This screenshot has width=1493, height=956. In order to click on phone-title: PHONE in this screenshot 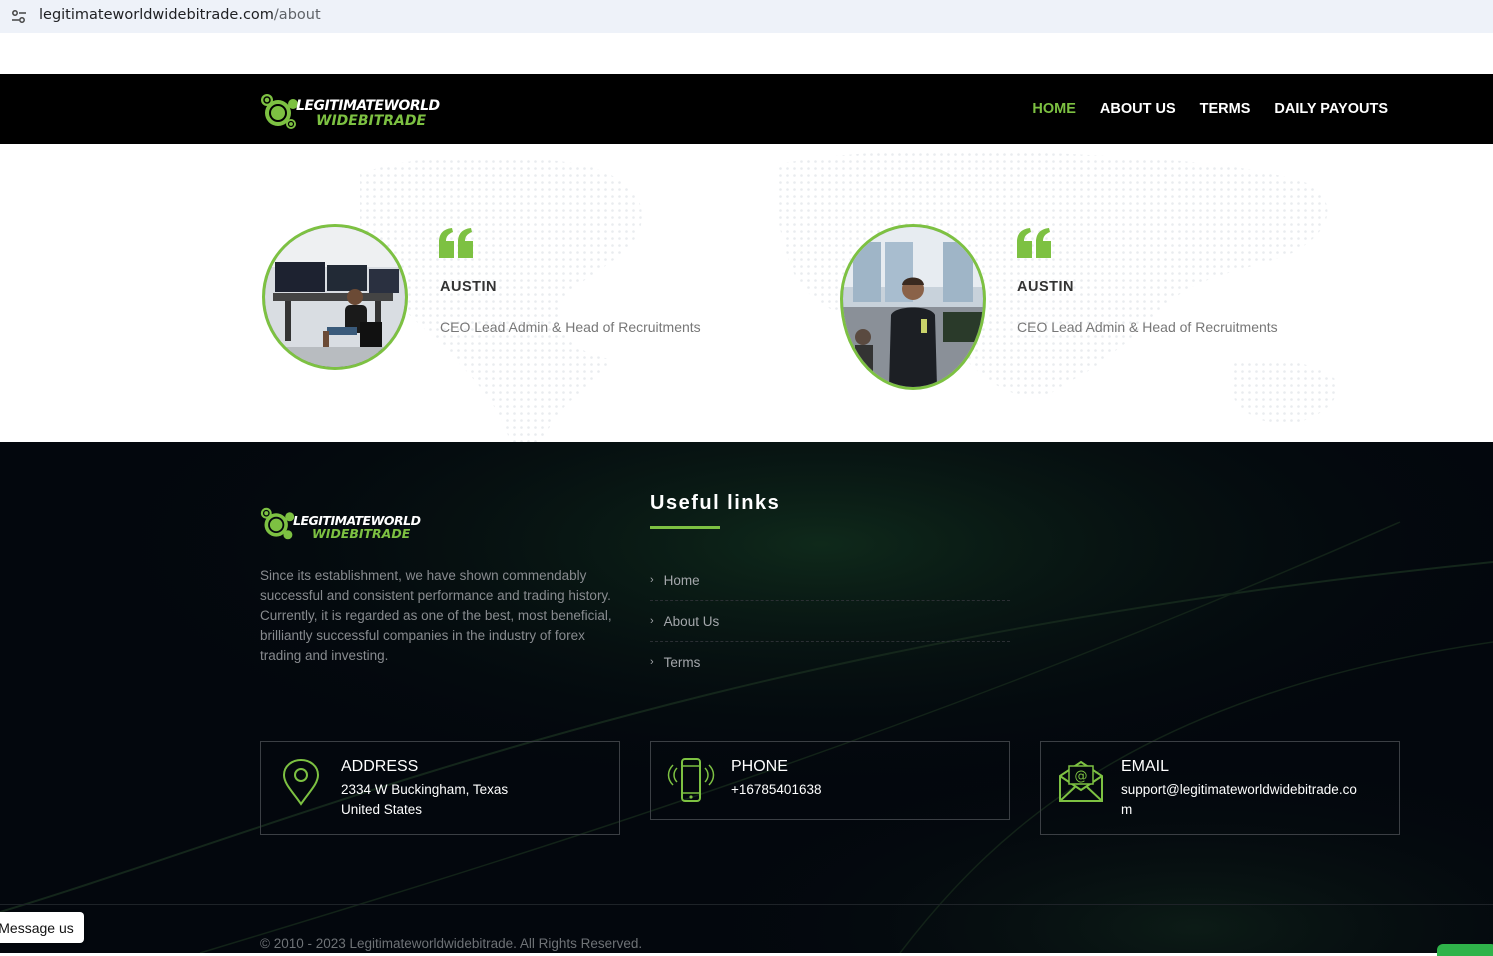, I will do `click(759, 766)`.